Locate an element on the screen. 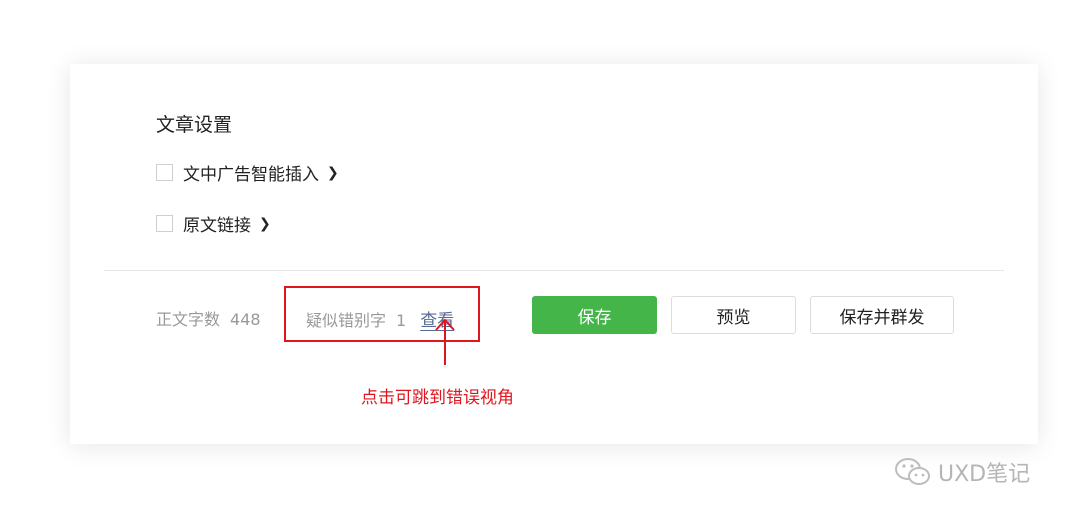 This screenshot has width=1080, height=523. ad-insert-option: 文中广告智能插入 ❯ is located at coordinates (247, 172).